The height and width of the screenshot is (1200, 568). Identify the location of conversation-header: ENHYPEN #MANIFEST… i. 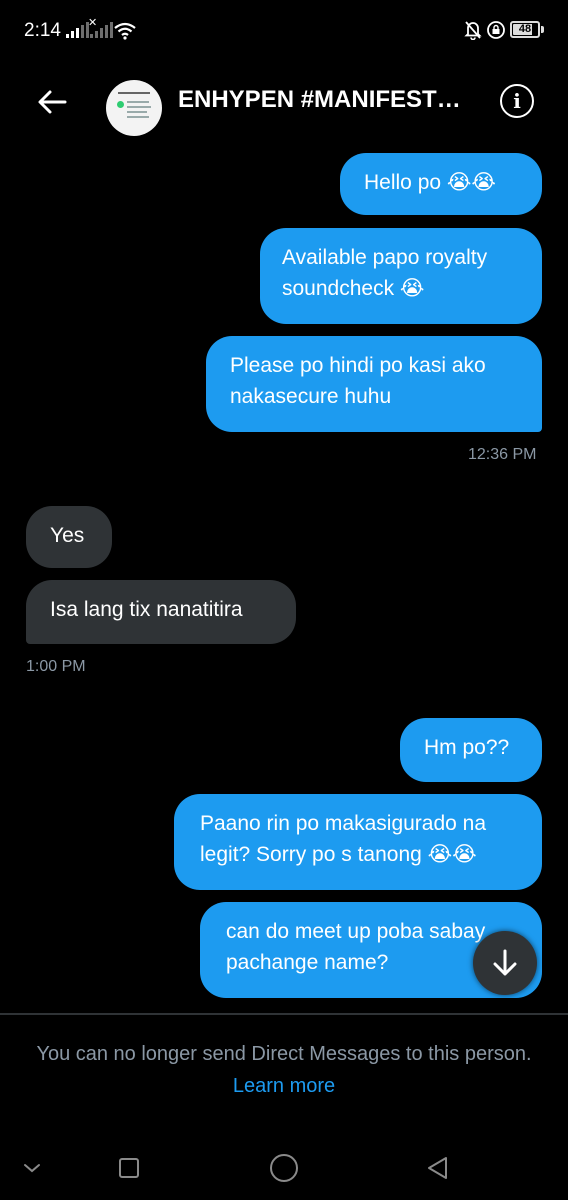
(284, 103).